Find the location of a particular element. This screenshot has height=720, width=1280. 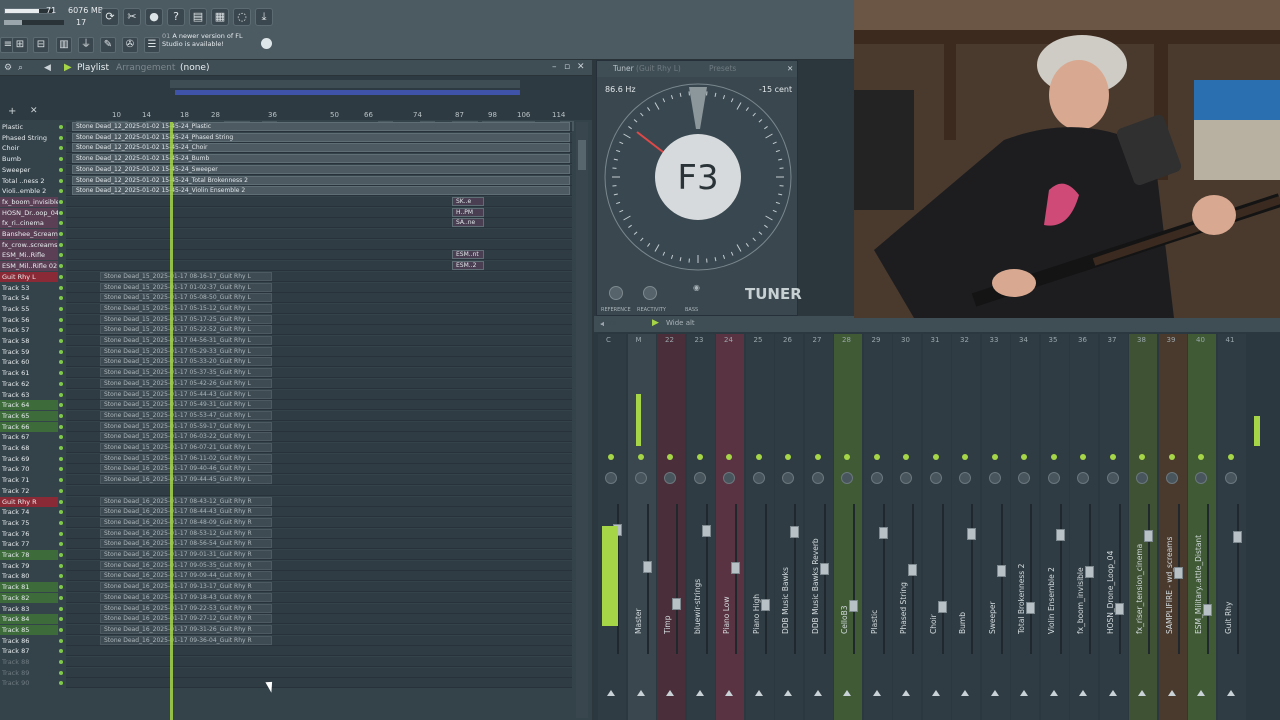

reactivity-knob is located at coordinates (650, 293).